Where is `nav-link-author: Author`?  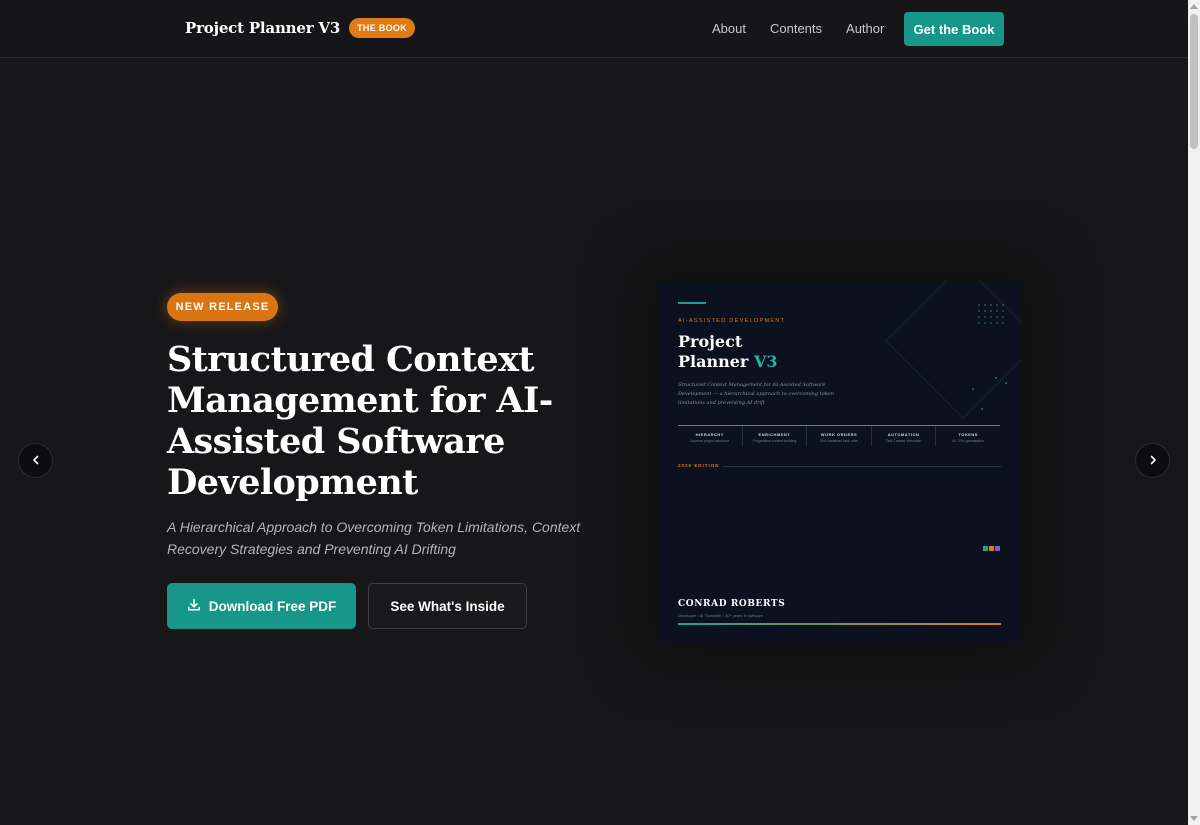 nav-link-author: Author is located at coordinates (865, 28).